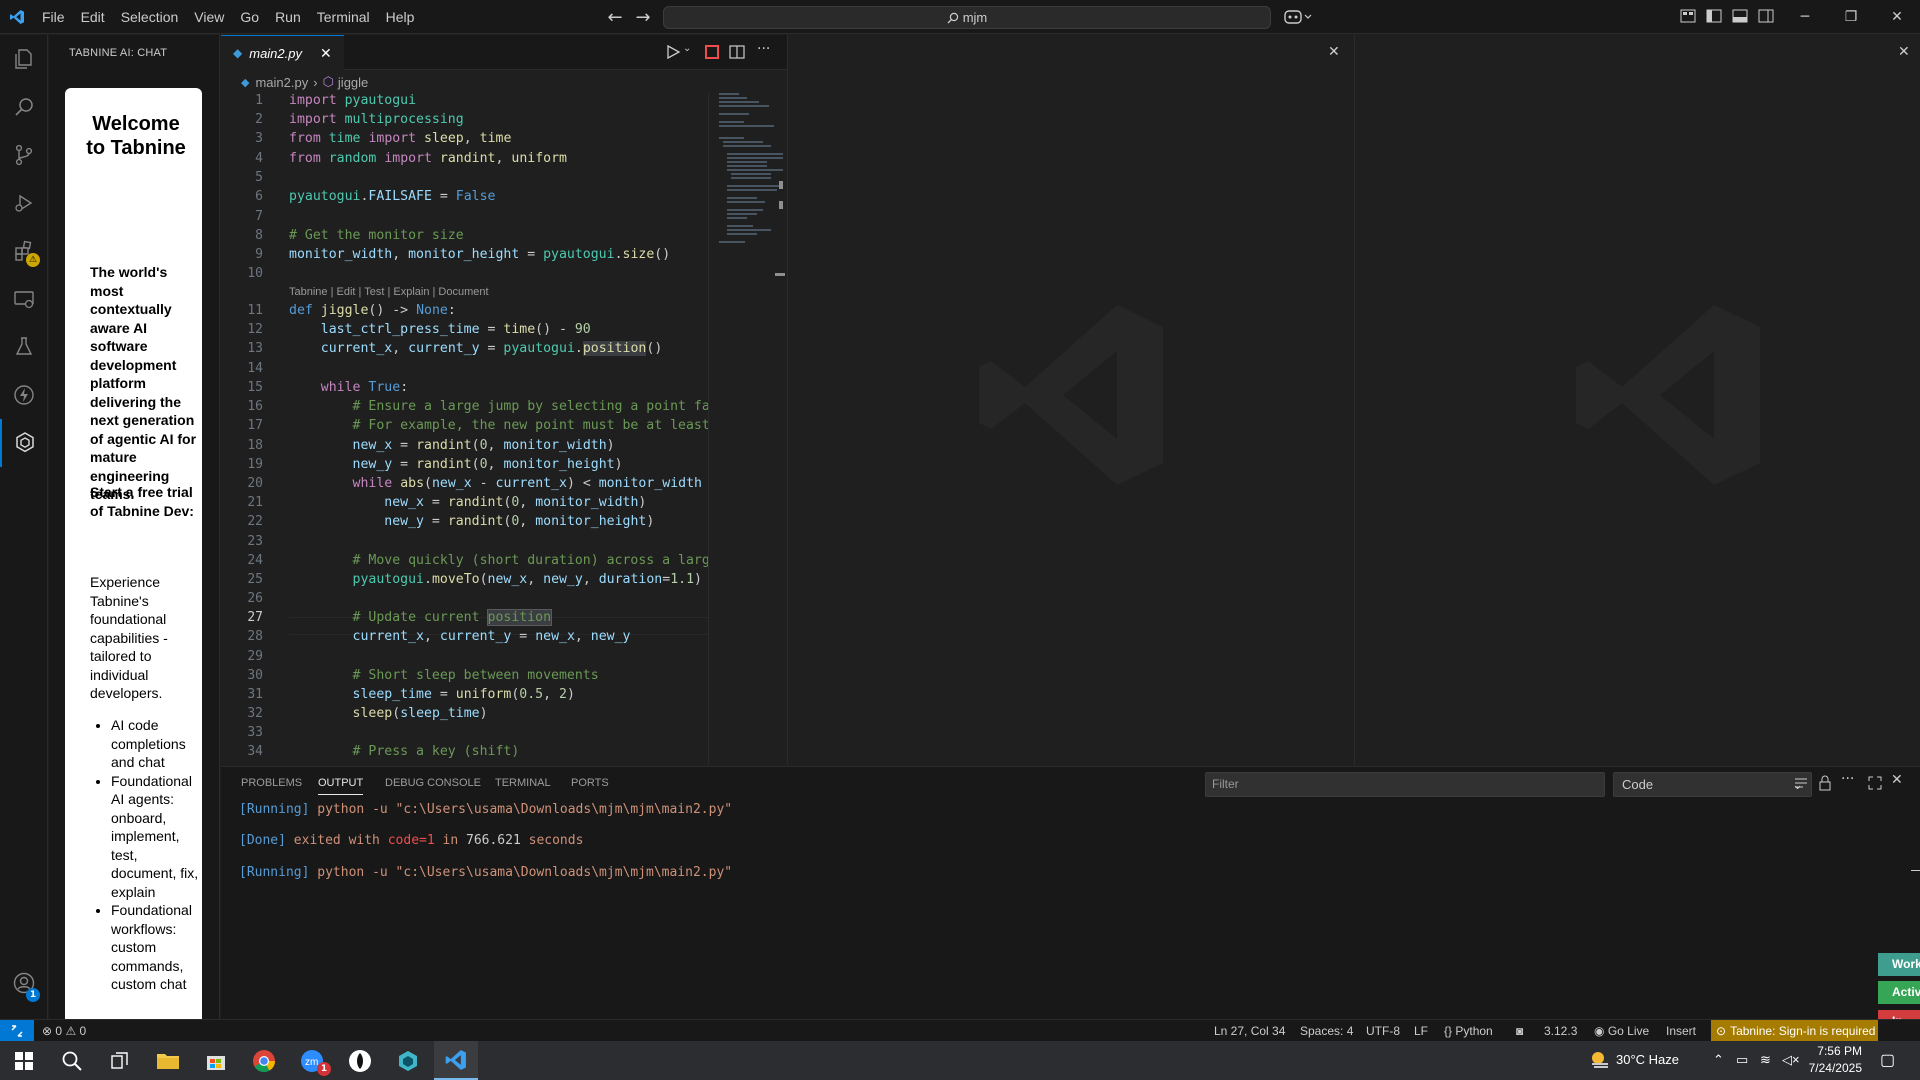 The width and height of the screenshot is (1920, 1080). What do you see at coordinates (748, 429) in the screenshot?
I see `minimap` at bounding box center [748, 429].